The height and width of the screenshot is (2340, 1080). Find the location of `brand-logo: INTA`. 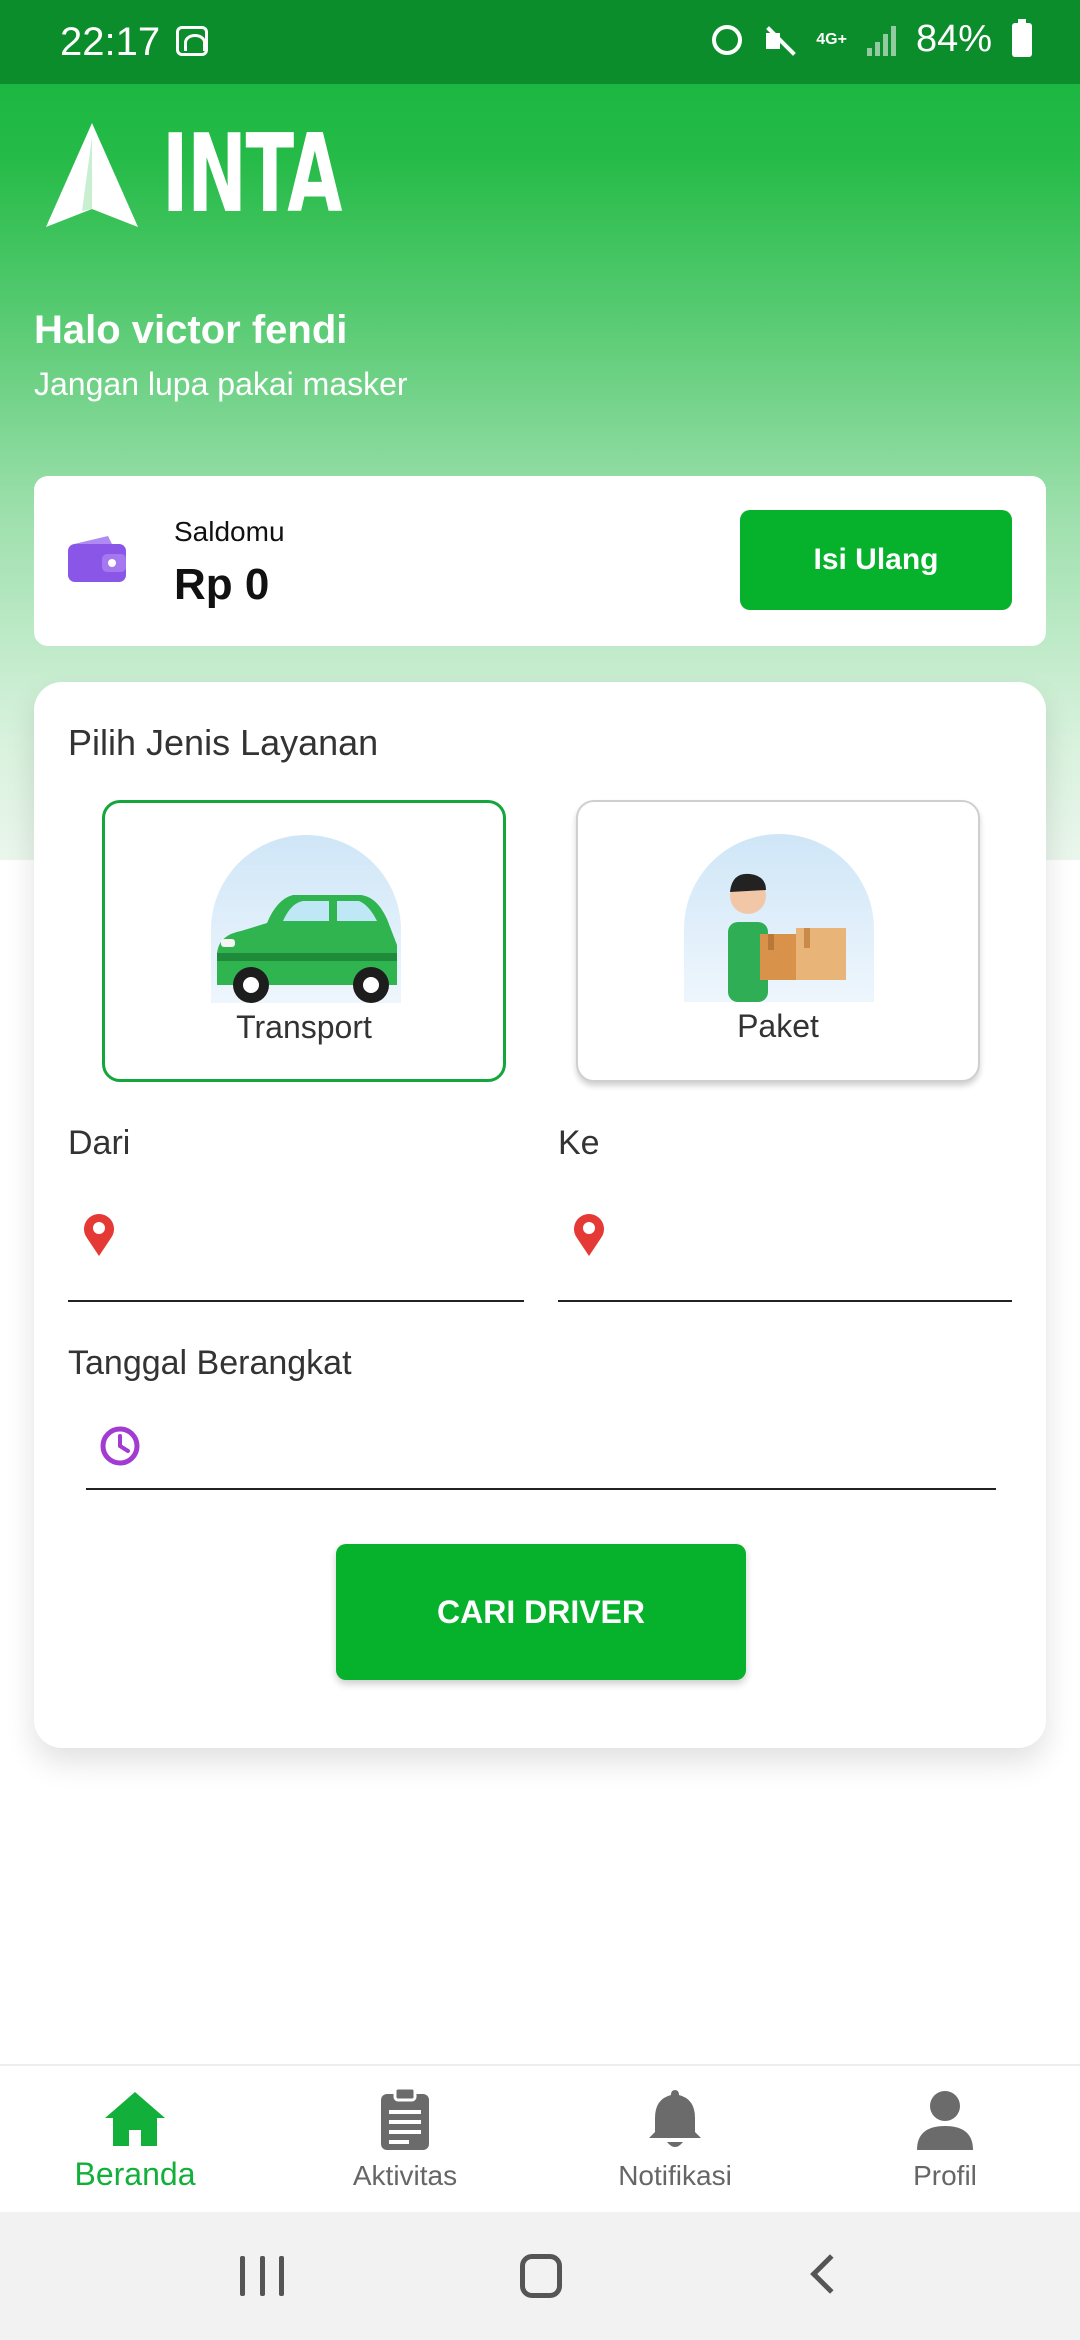

brand-logo: INTA is located at coordinates (239, 175).